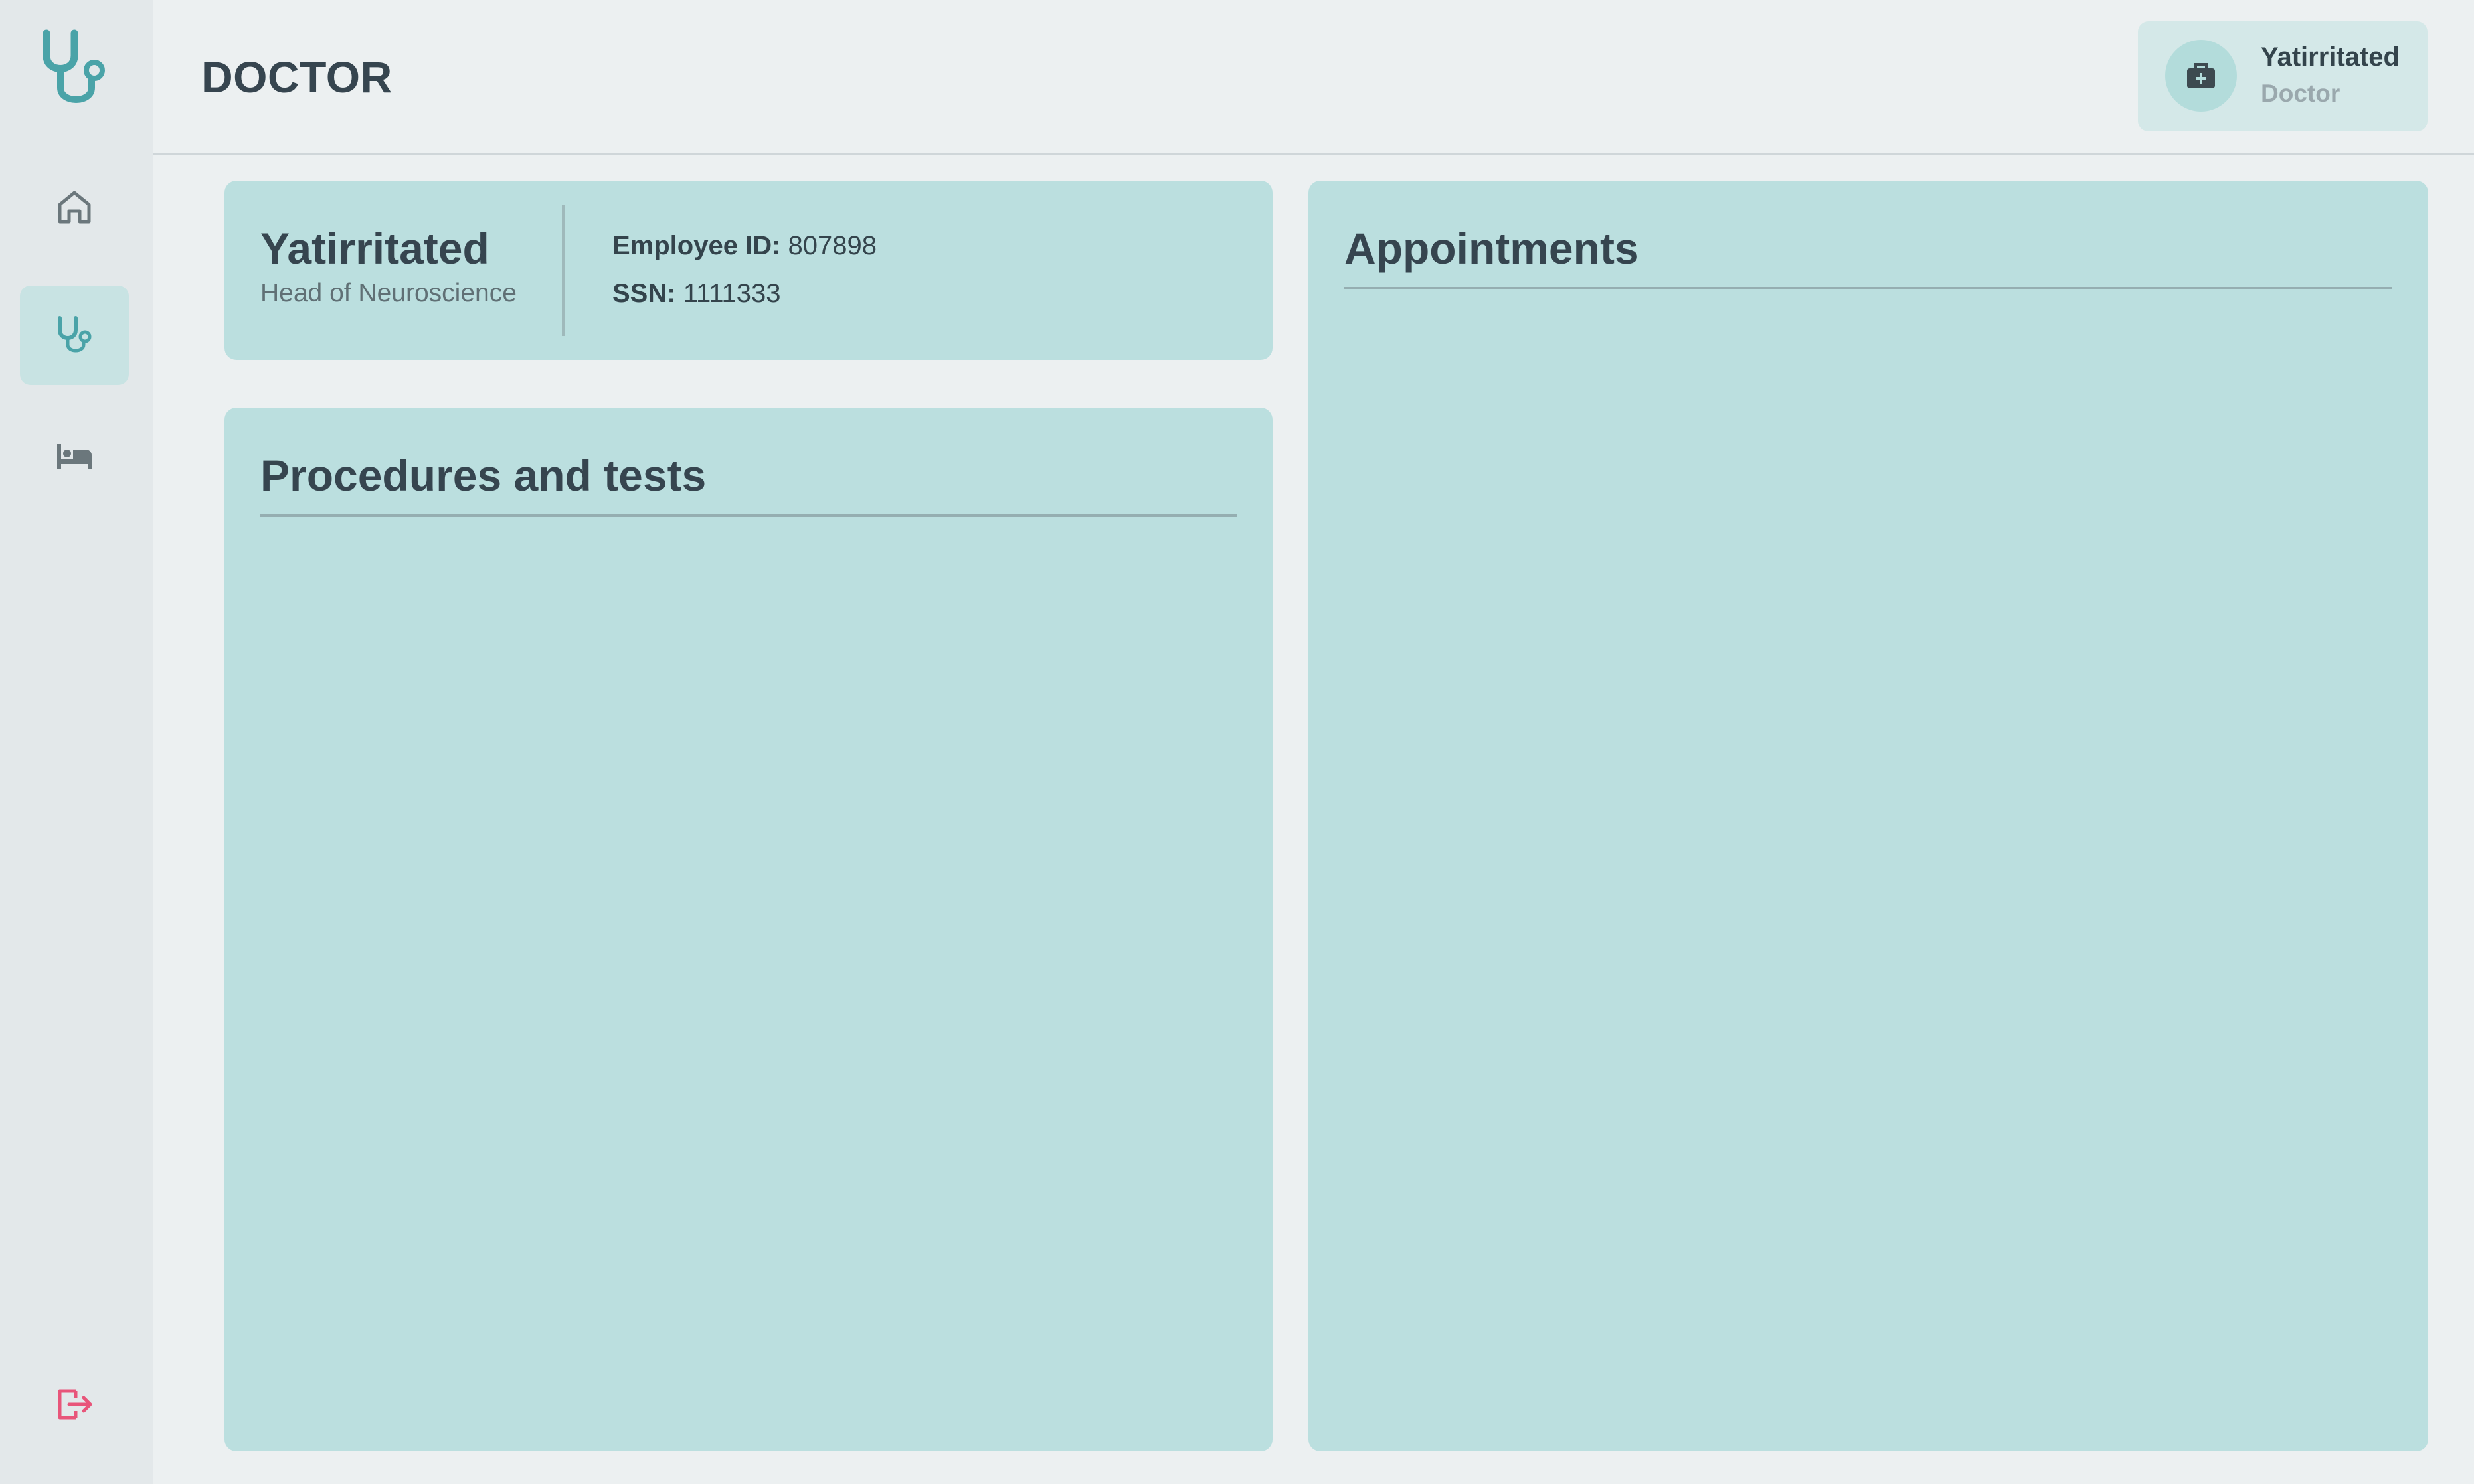 Image resolution: width=2474 pixels, height=1484 pixels. What do you see at coordinates (2301, 93) in the screenshot?
I see `user-role: Doctor` at bounding box center [2301, 93].